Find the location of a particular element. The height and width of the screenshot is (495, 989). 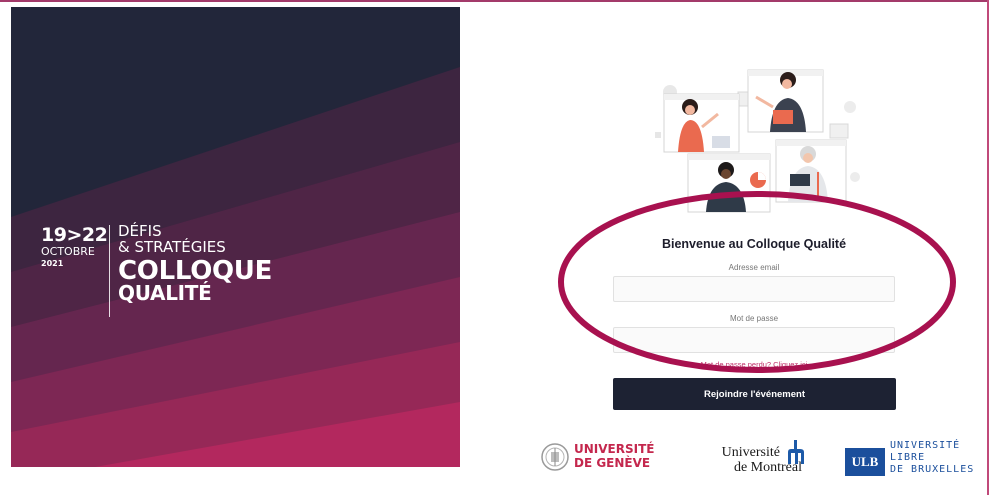

join-event-button: Rejoindre l'événement is located at coordinates (754, 394).